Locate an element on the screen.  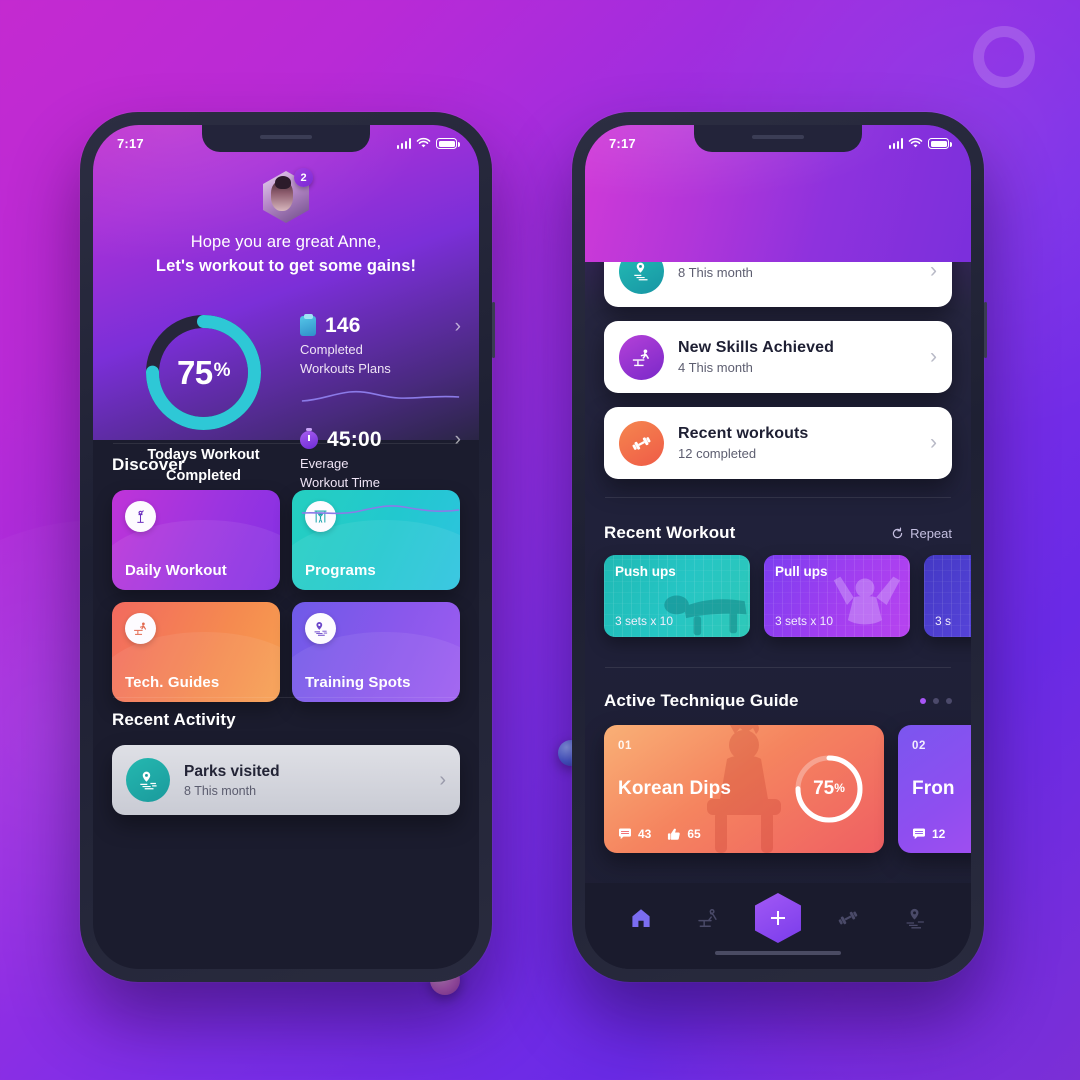
home-indicator is located at coordinates (778, 952).